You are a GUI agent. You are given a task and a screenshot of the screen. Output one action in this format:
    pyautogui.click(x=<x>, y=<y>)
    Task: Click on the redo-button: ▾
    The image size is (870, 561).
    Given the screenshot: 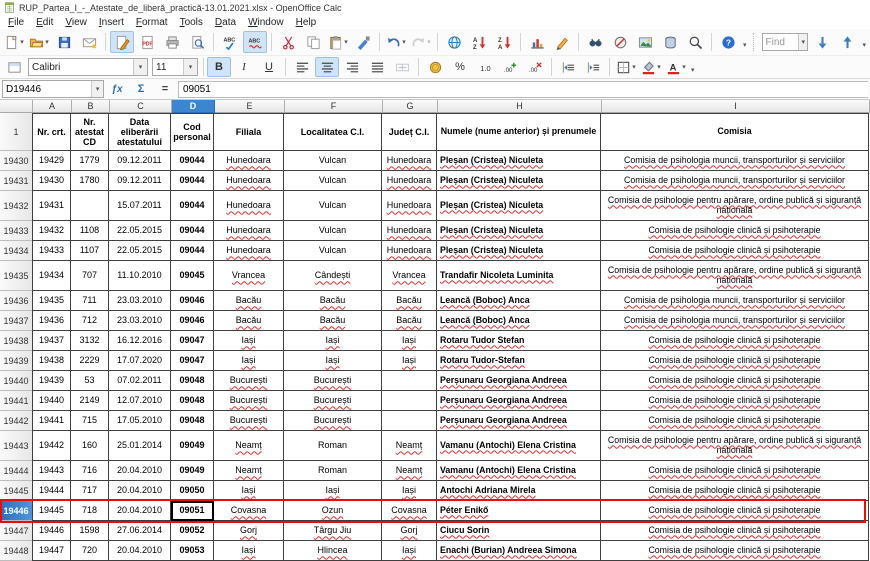 What is the action you would take?
    pyautogui.click(x=421, y=42)
    